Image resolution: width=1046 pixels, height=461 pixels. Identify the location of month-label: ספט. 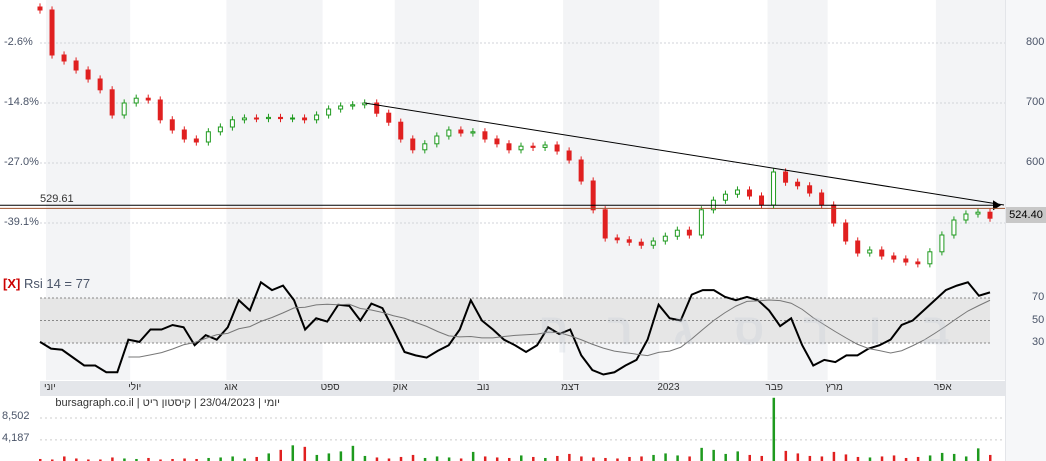
(330, 387).